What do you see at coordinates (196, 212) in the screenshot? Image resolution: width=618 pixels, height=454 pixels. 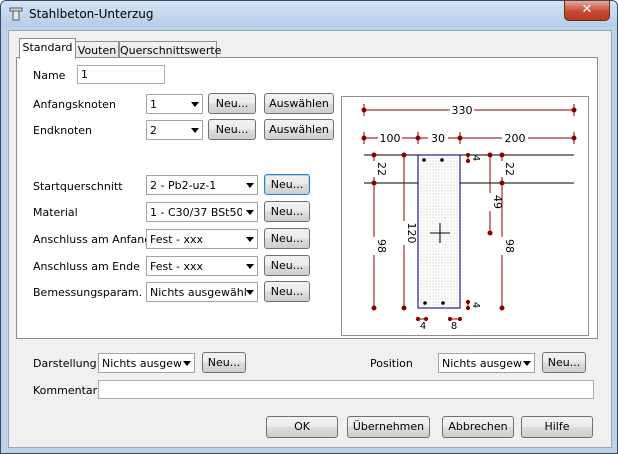 I see `material-value: 1 - C30/37 BSt500` at bounding box center [196, 212].